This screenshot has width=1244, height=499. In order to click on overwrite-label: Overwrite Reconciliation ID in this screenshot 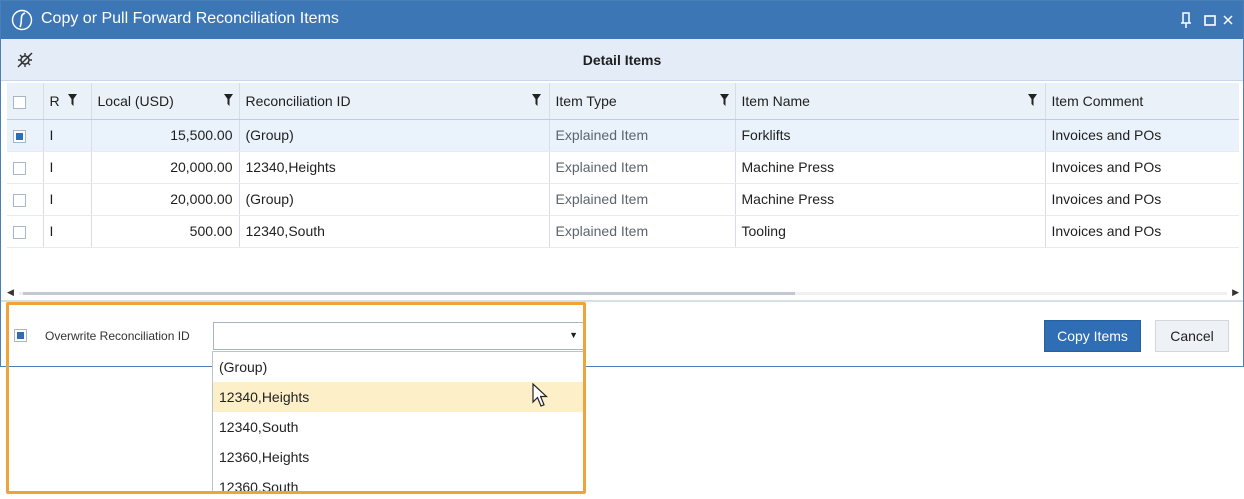, I will do `click(117, 336)`.